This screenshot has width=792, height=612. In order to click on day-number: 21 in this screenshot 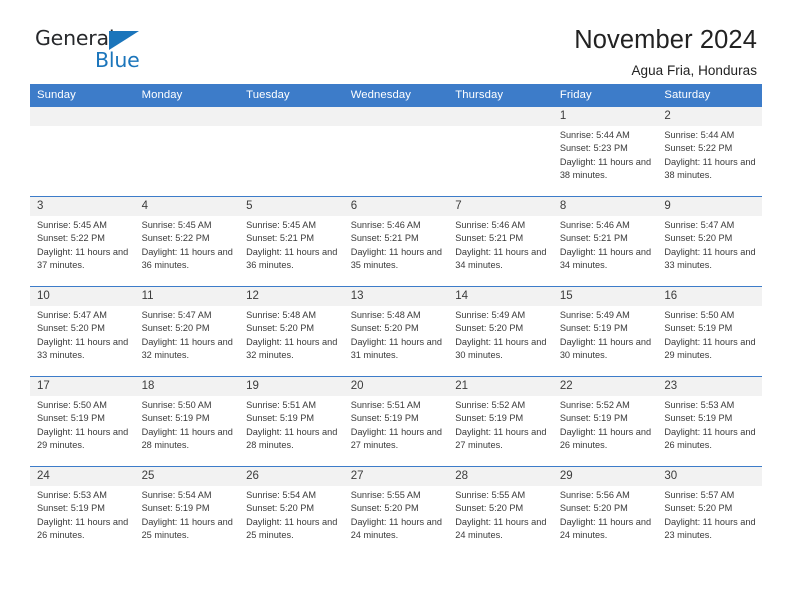, I will do `click(500, 386)`.